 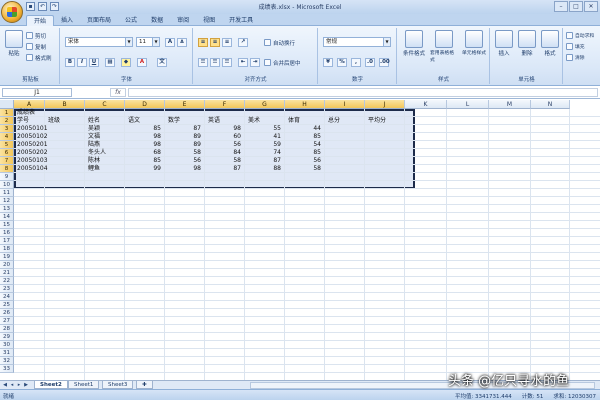 I want to click on fill-button: 填充, so click(x=575, y=46).